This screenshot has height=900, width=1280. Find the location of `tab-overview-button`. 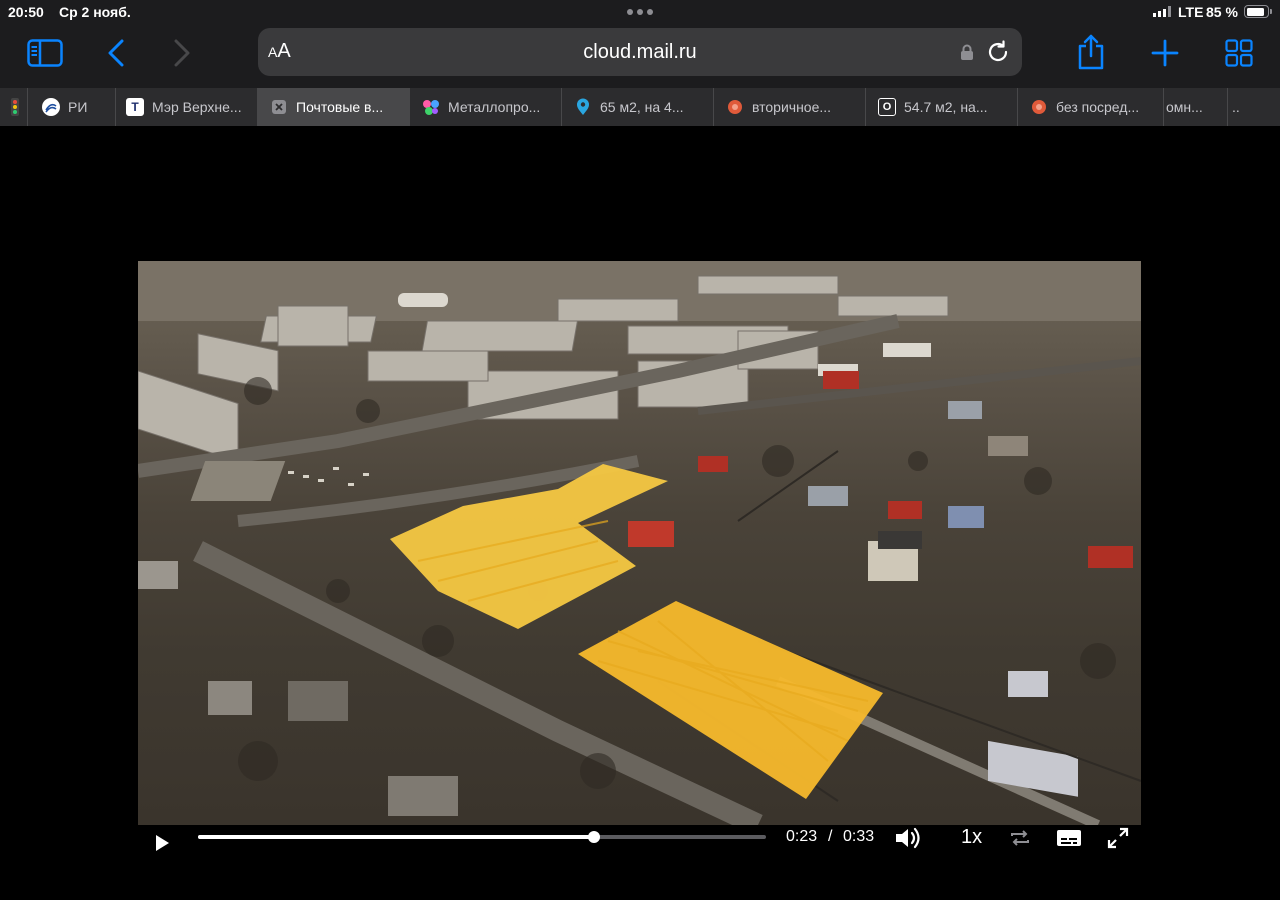

tab-overview-button is located at coordinates (1239, 53).